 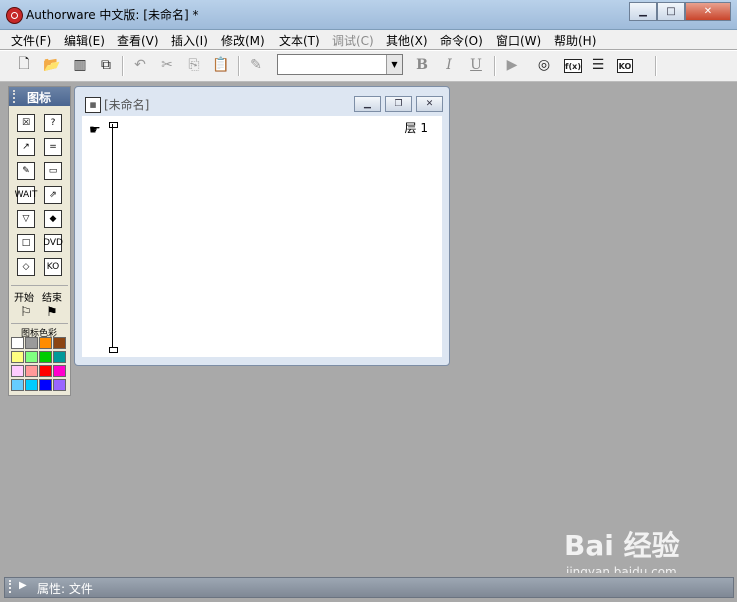 I want to click on undo-icon: ↶, so click(x=140, y=65).